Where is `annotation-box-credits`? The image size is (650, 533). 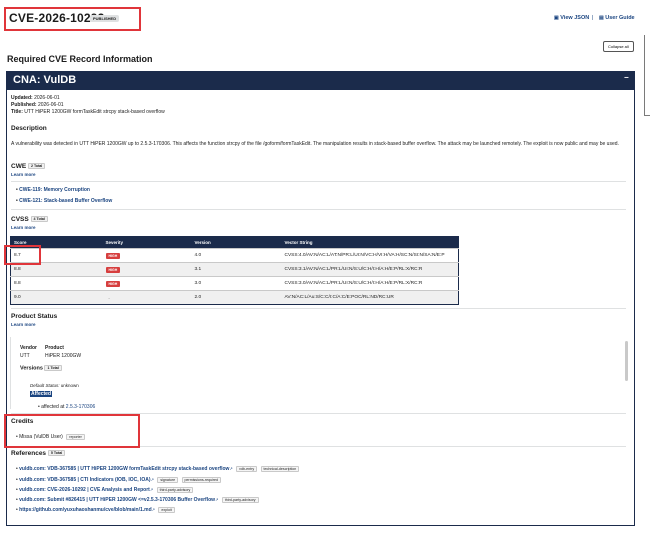 annotation-box-credits is located at coordinates (72, 431).